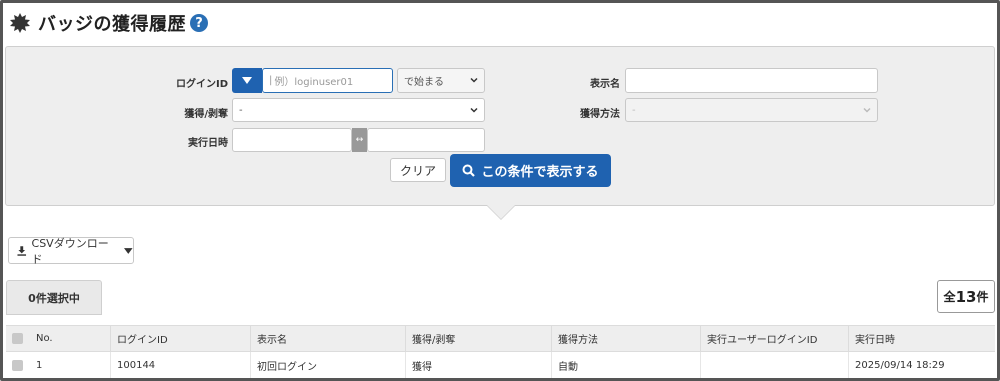  Describe the element at coordinates (208, 143) in the screenshot. I see `exec-datetime-label: 実行日時` at that location.